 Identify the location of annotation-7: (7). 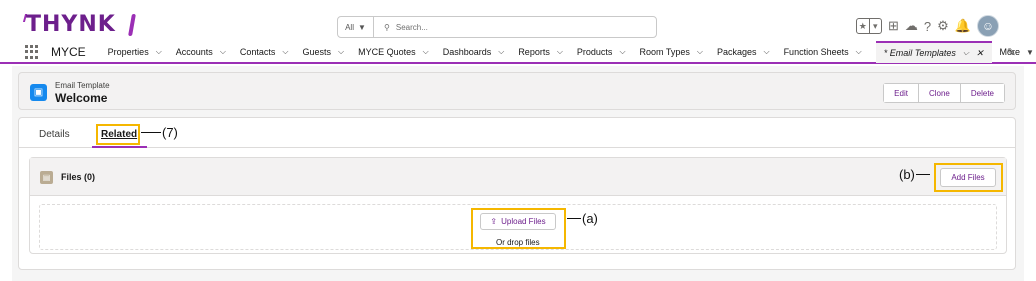
(159, 132).